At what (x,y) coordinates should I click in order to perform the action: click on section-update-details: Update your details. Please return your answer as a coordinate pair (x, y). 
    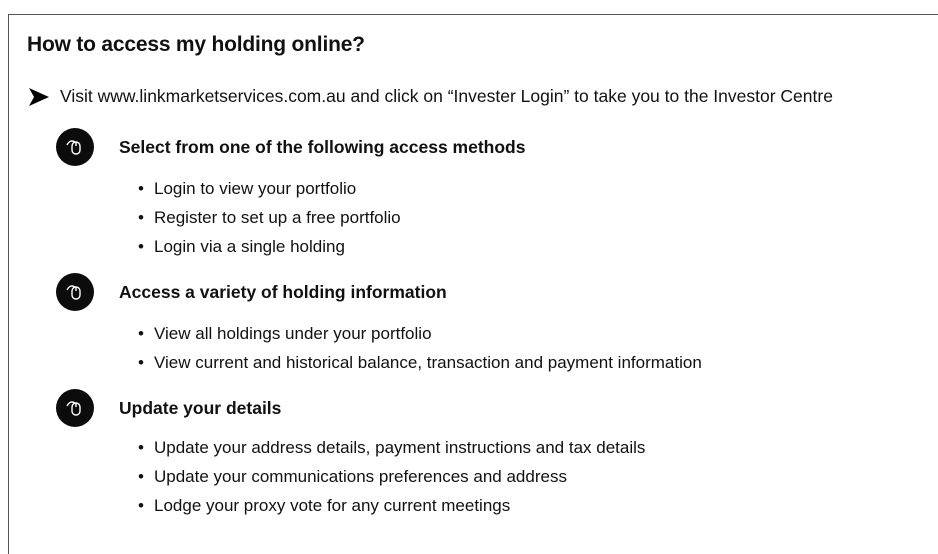
    Looking at the image, I should click on (168, 408).